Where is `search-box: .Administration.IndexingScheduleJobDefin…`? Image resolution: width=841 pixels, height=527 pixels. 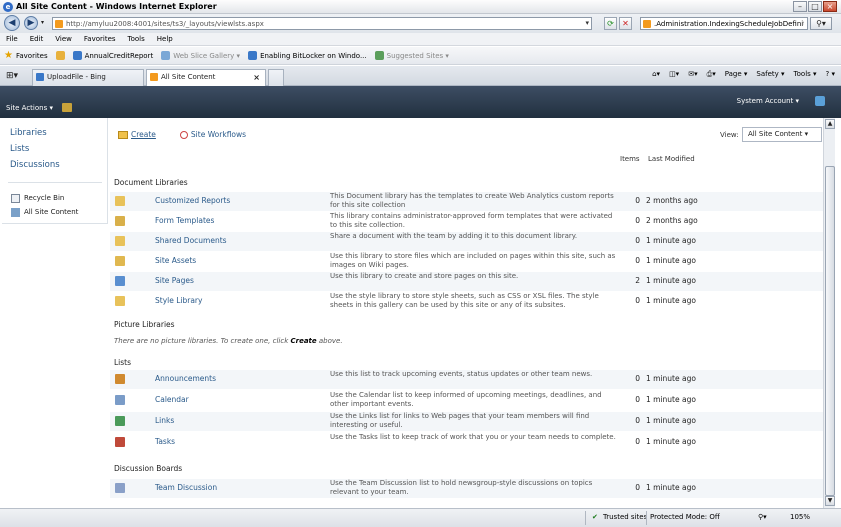
search-box: .Administration.IndexingScheduleJobDefin… is located at coordinates (724, 23).